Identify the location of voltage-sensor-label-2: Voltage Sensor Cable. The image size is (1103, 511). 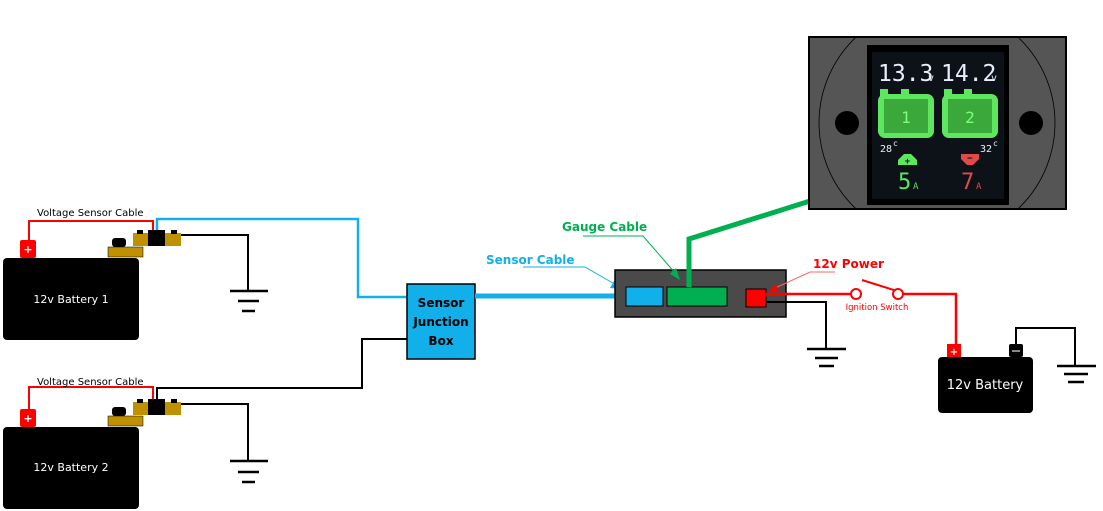
(90, 382).